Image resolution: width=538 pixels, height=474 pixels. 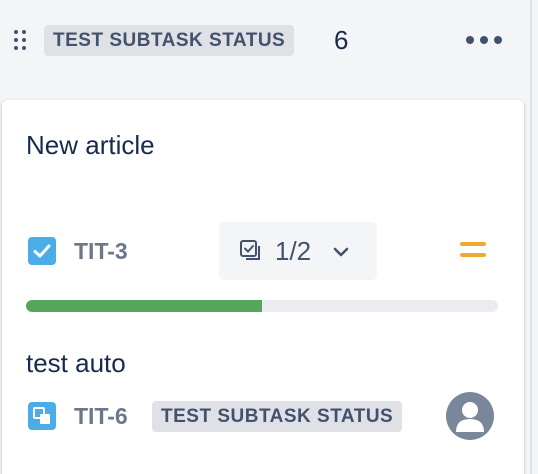 I want to click on priority-medium-icon, so click(x=473, y=250).